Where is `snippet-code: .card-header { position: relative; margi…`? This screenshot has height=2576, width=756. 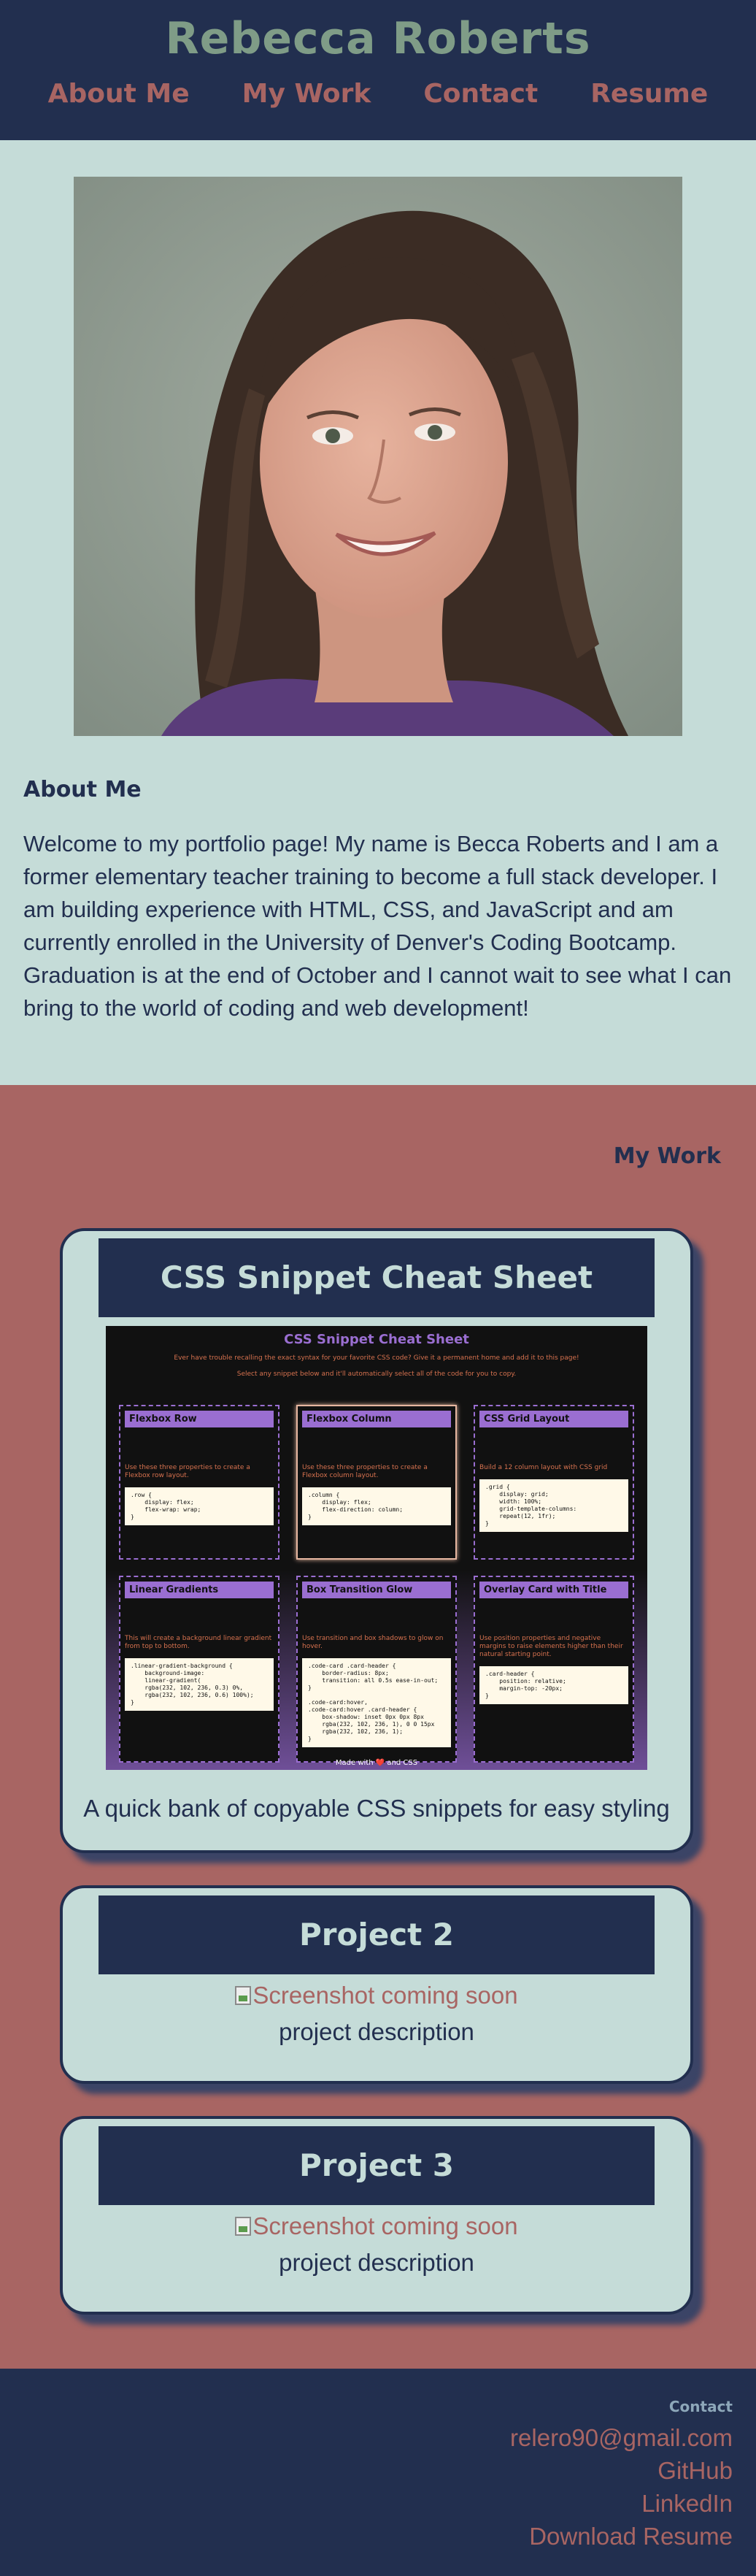
snippet-code: .card-header { position: relative; margi… is located at coordinates (553, 1685).